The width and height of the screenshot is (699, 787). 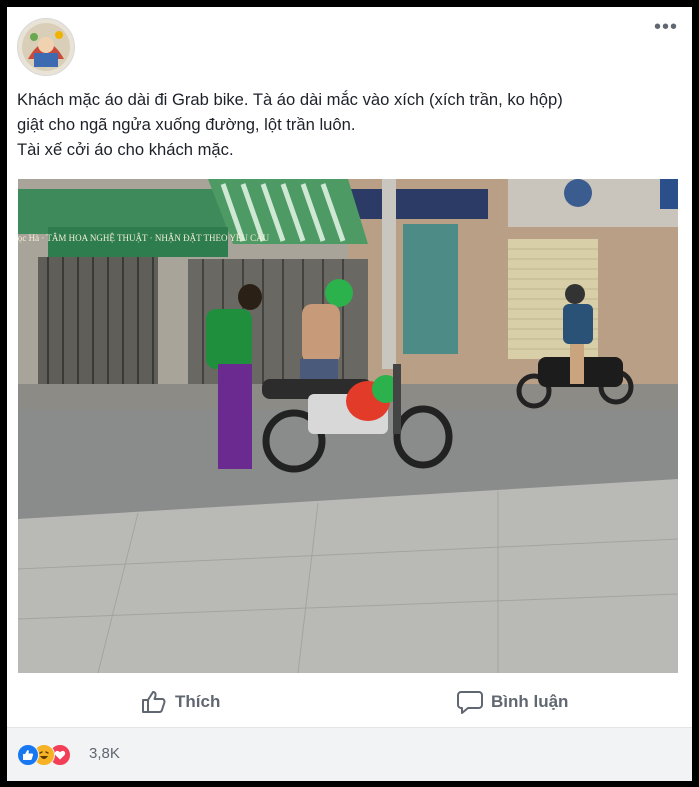 What do you see at coordinates (349, 702) in the screenshot?
I see `action-bar: Thích Bình luận` at bounding box center [349, 702].